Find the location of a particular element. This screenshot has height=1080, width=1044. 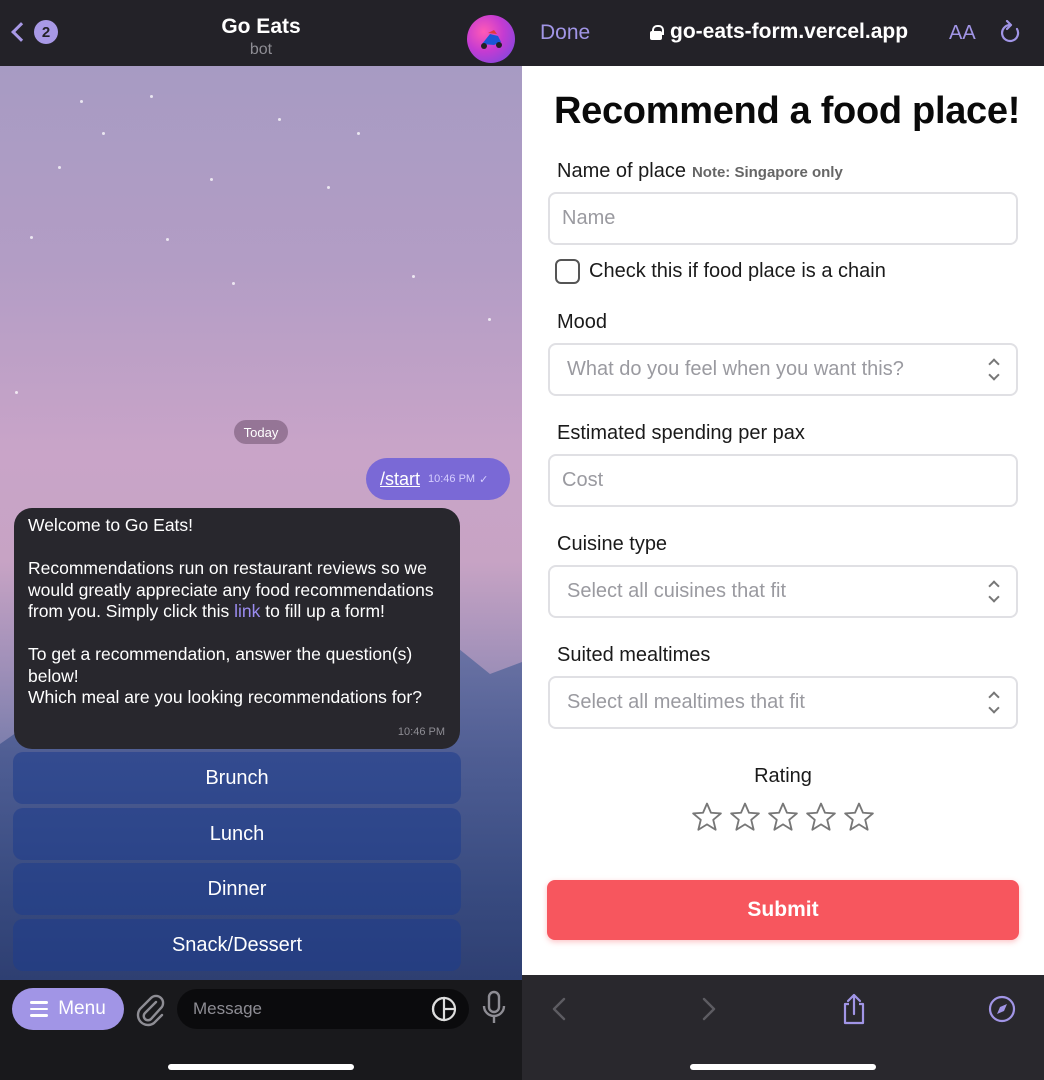

mood-select: What do you feel when you want this? is located at coordinates (783, 369).